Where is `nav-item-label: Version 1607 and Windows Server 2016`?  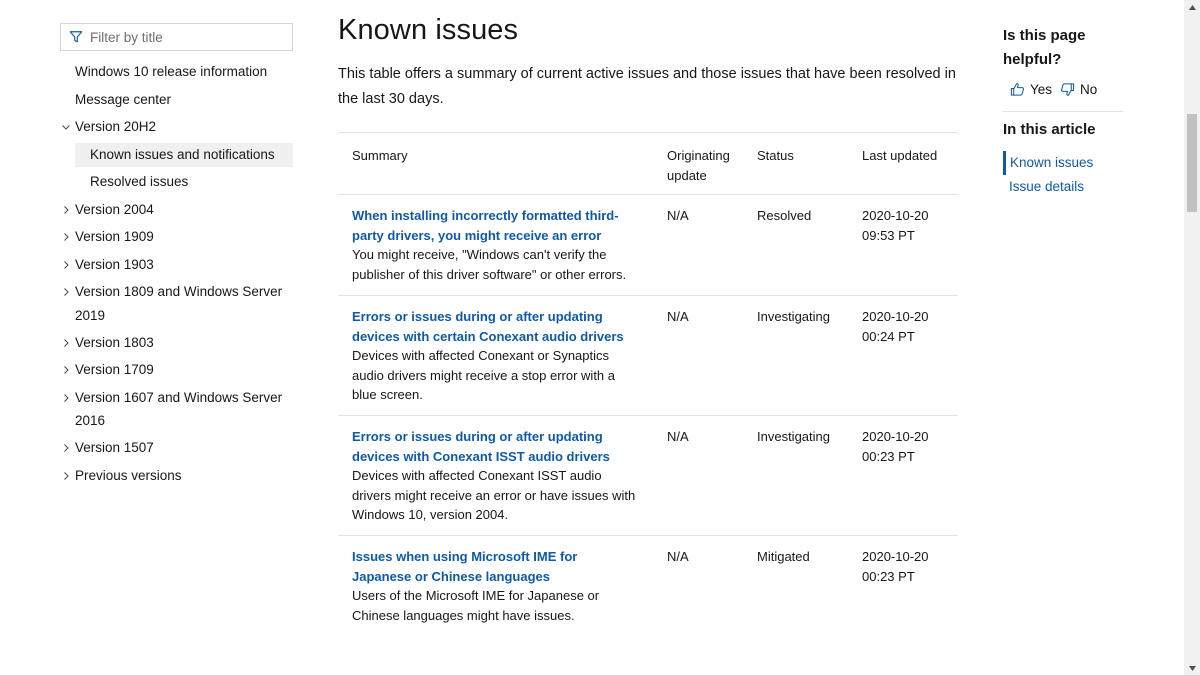 nav-item-label: Version 1607 and Windows Server 2016 is located at coordinates (179, 409).